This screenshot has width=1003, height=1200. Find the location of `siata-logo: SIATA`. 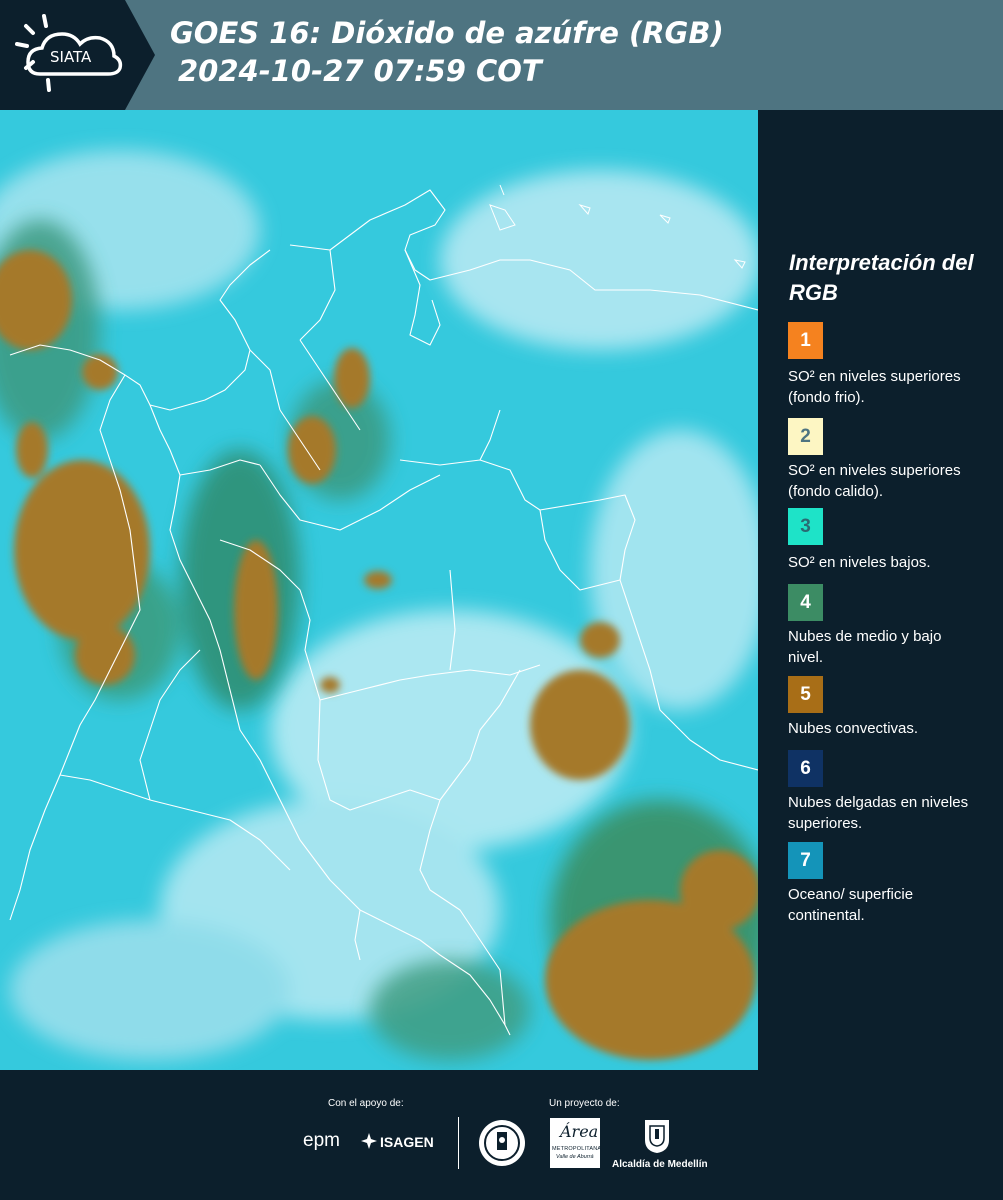

siata-logo: SIATA is located at coordinates (79, 55).